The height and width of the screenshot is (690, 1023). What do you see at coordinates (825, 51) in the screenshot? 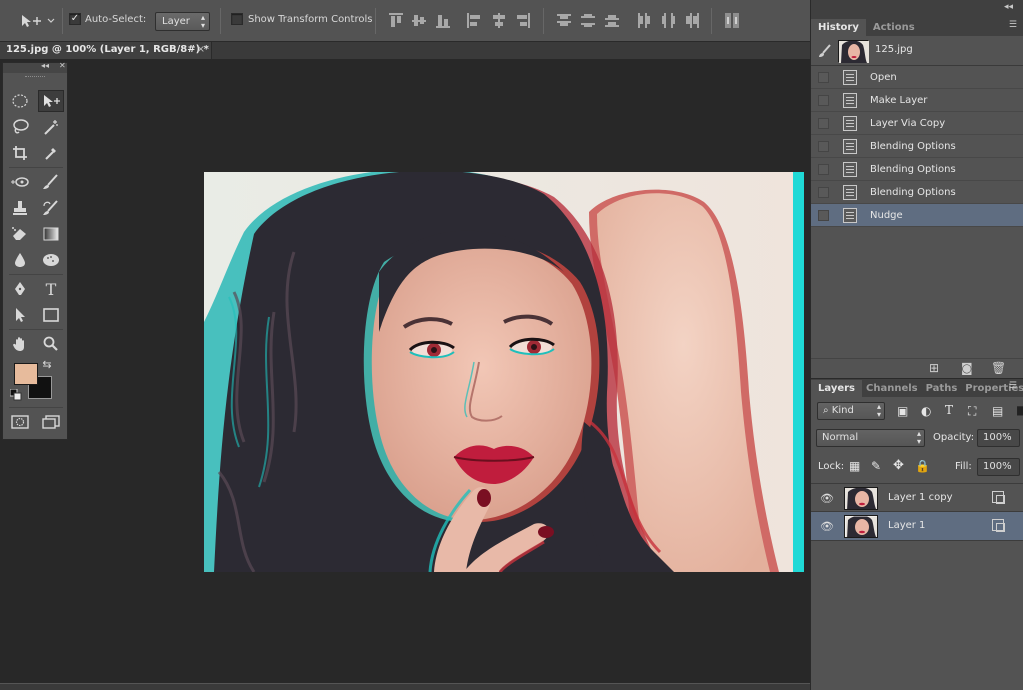
I see `history-brush-source-icon` at bounding box center [825, 51].